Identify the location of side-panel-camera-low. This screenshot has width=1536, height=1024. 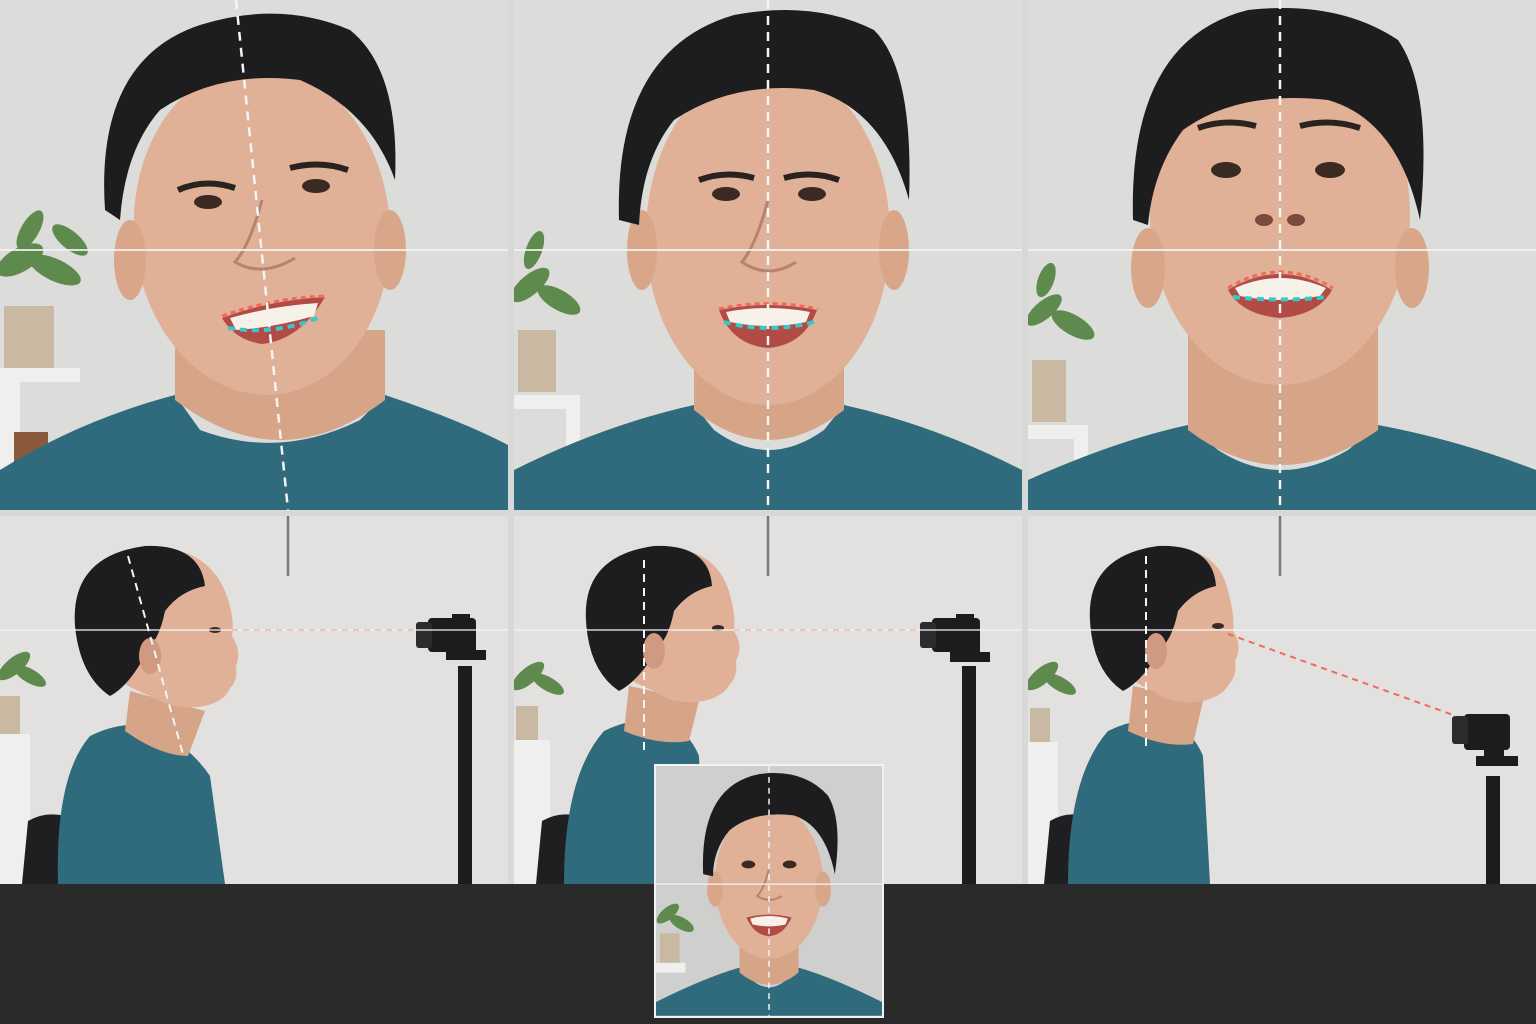
(1282, 700).